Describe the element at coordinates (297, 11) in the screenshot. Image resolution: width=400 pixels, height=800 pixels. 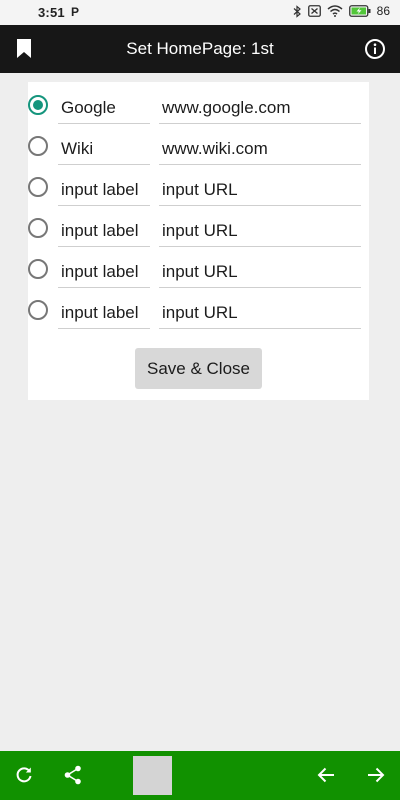
I see `bluetooth-icon` at that location.